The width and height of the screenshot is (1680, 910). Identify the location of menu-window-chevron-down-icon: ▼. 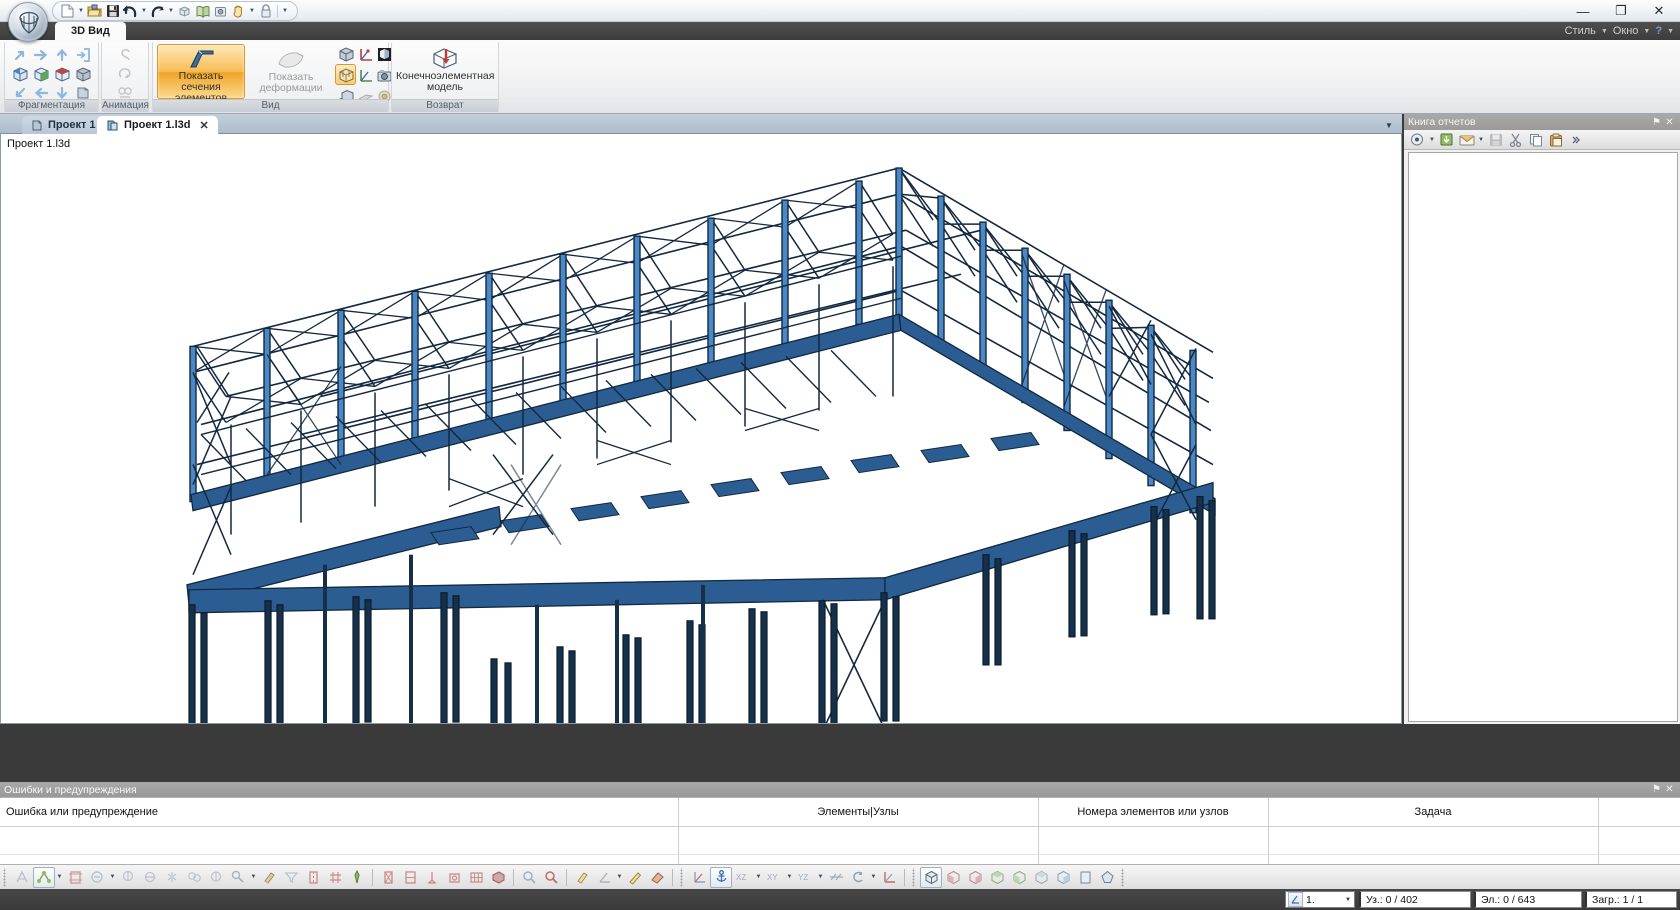
(1646, 31).